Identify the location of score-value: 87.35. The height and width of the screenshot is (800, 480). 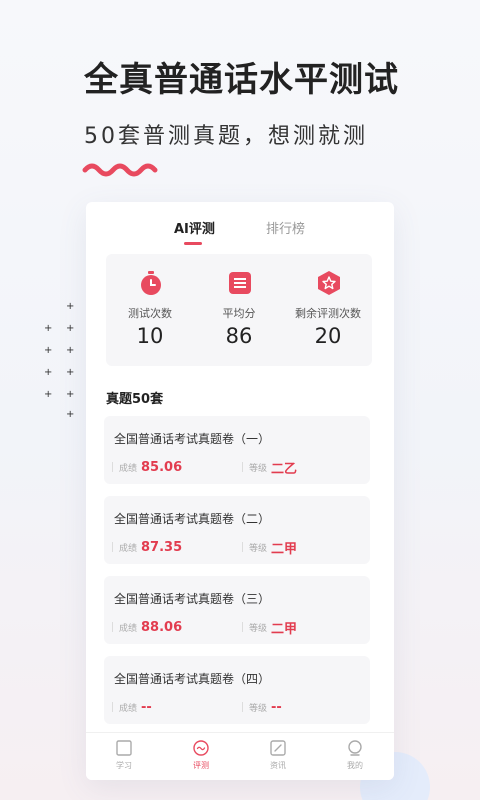
(162, 547).